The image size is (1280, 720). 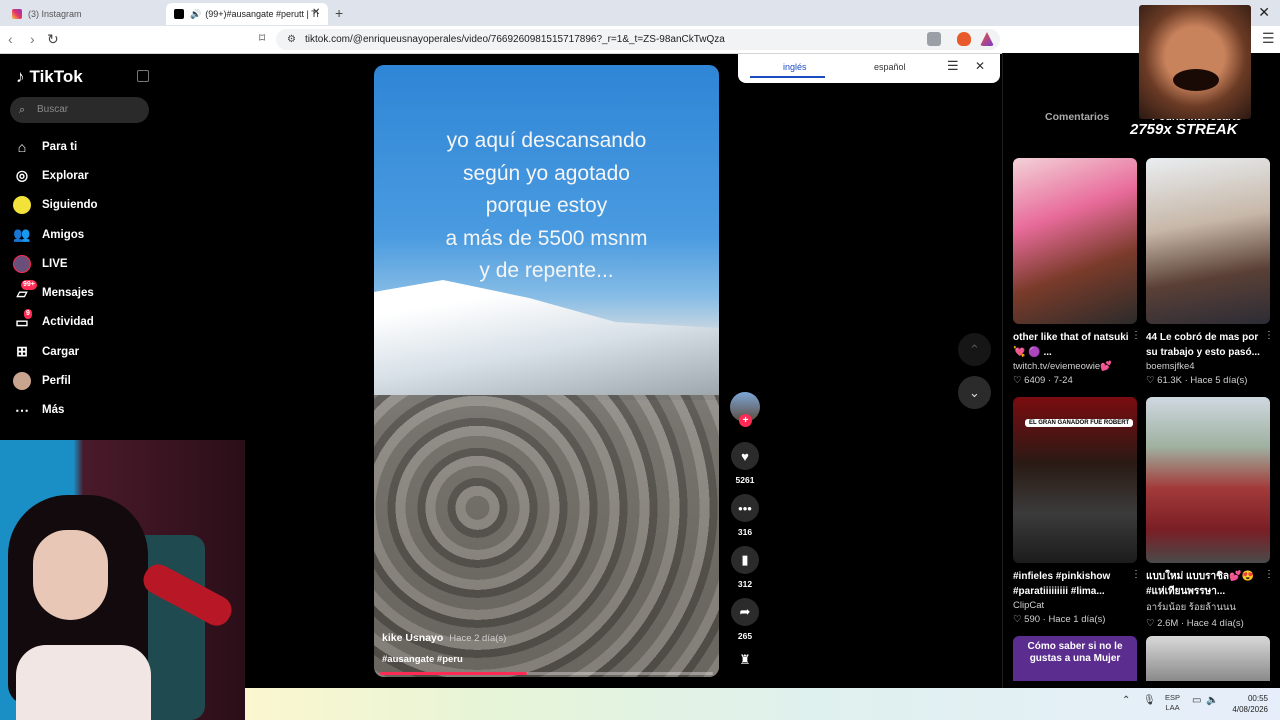 What do you see at coordinates (84, 14) in the screenshot?
I see `tab-instagram: (3) Instagram` at bounding box center [84, 14].